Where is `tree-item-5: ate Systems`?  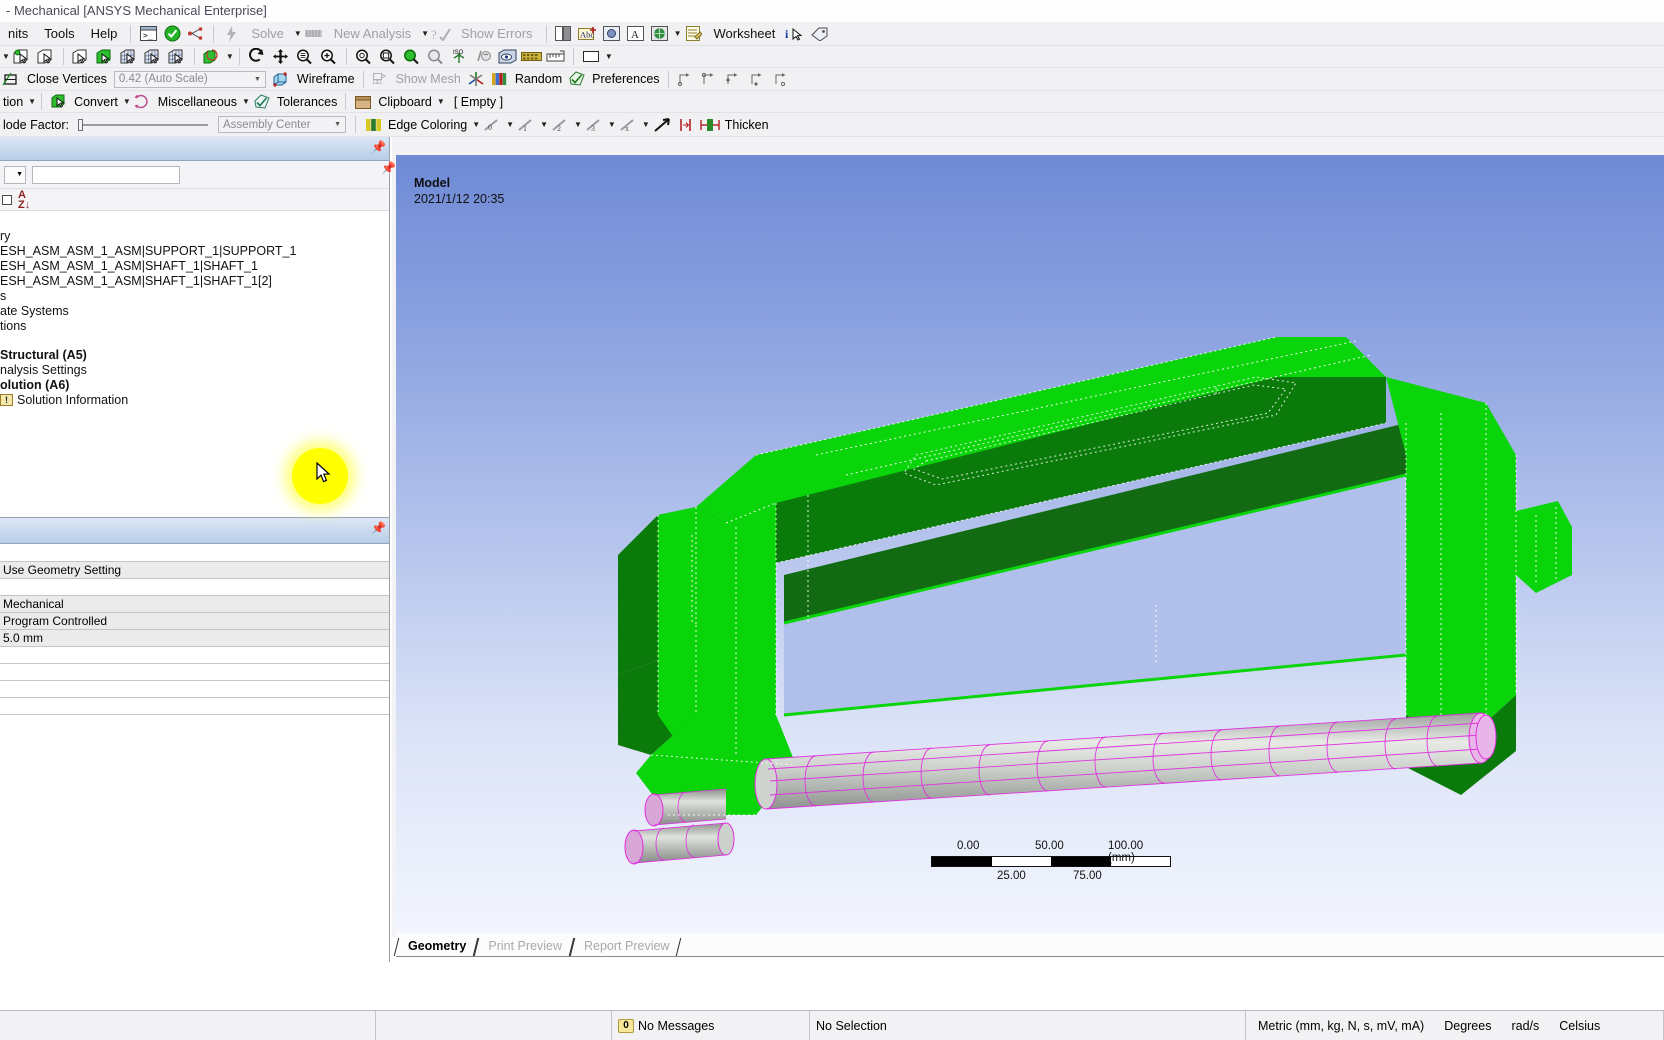 tree-item-5: ate Systems is located at coordinates (194, 311).